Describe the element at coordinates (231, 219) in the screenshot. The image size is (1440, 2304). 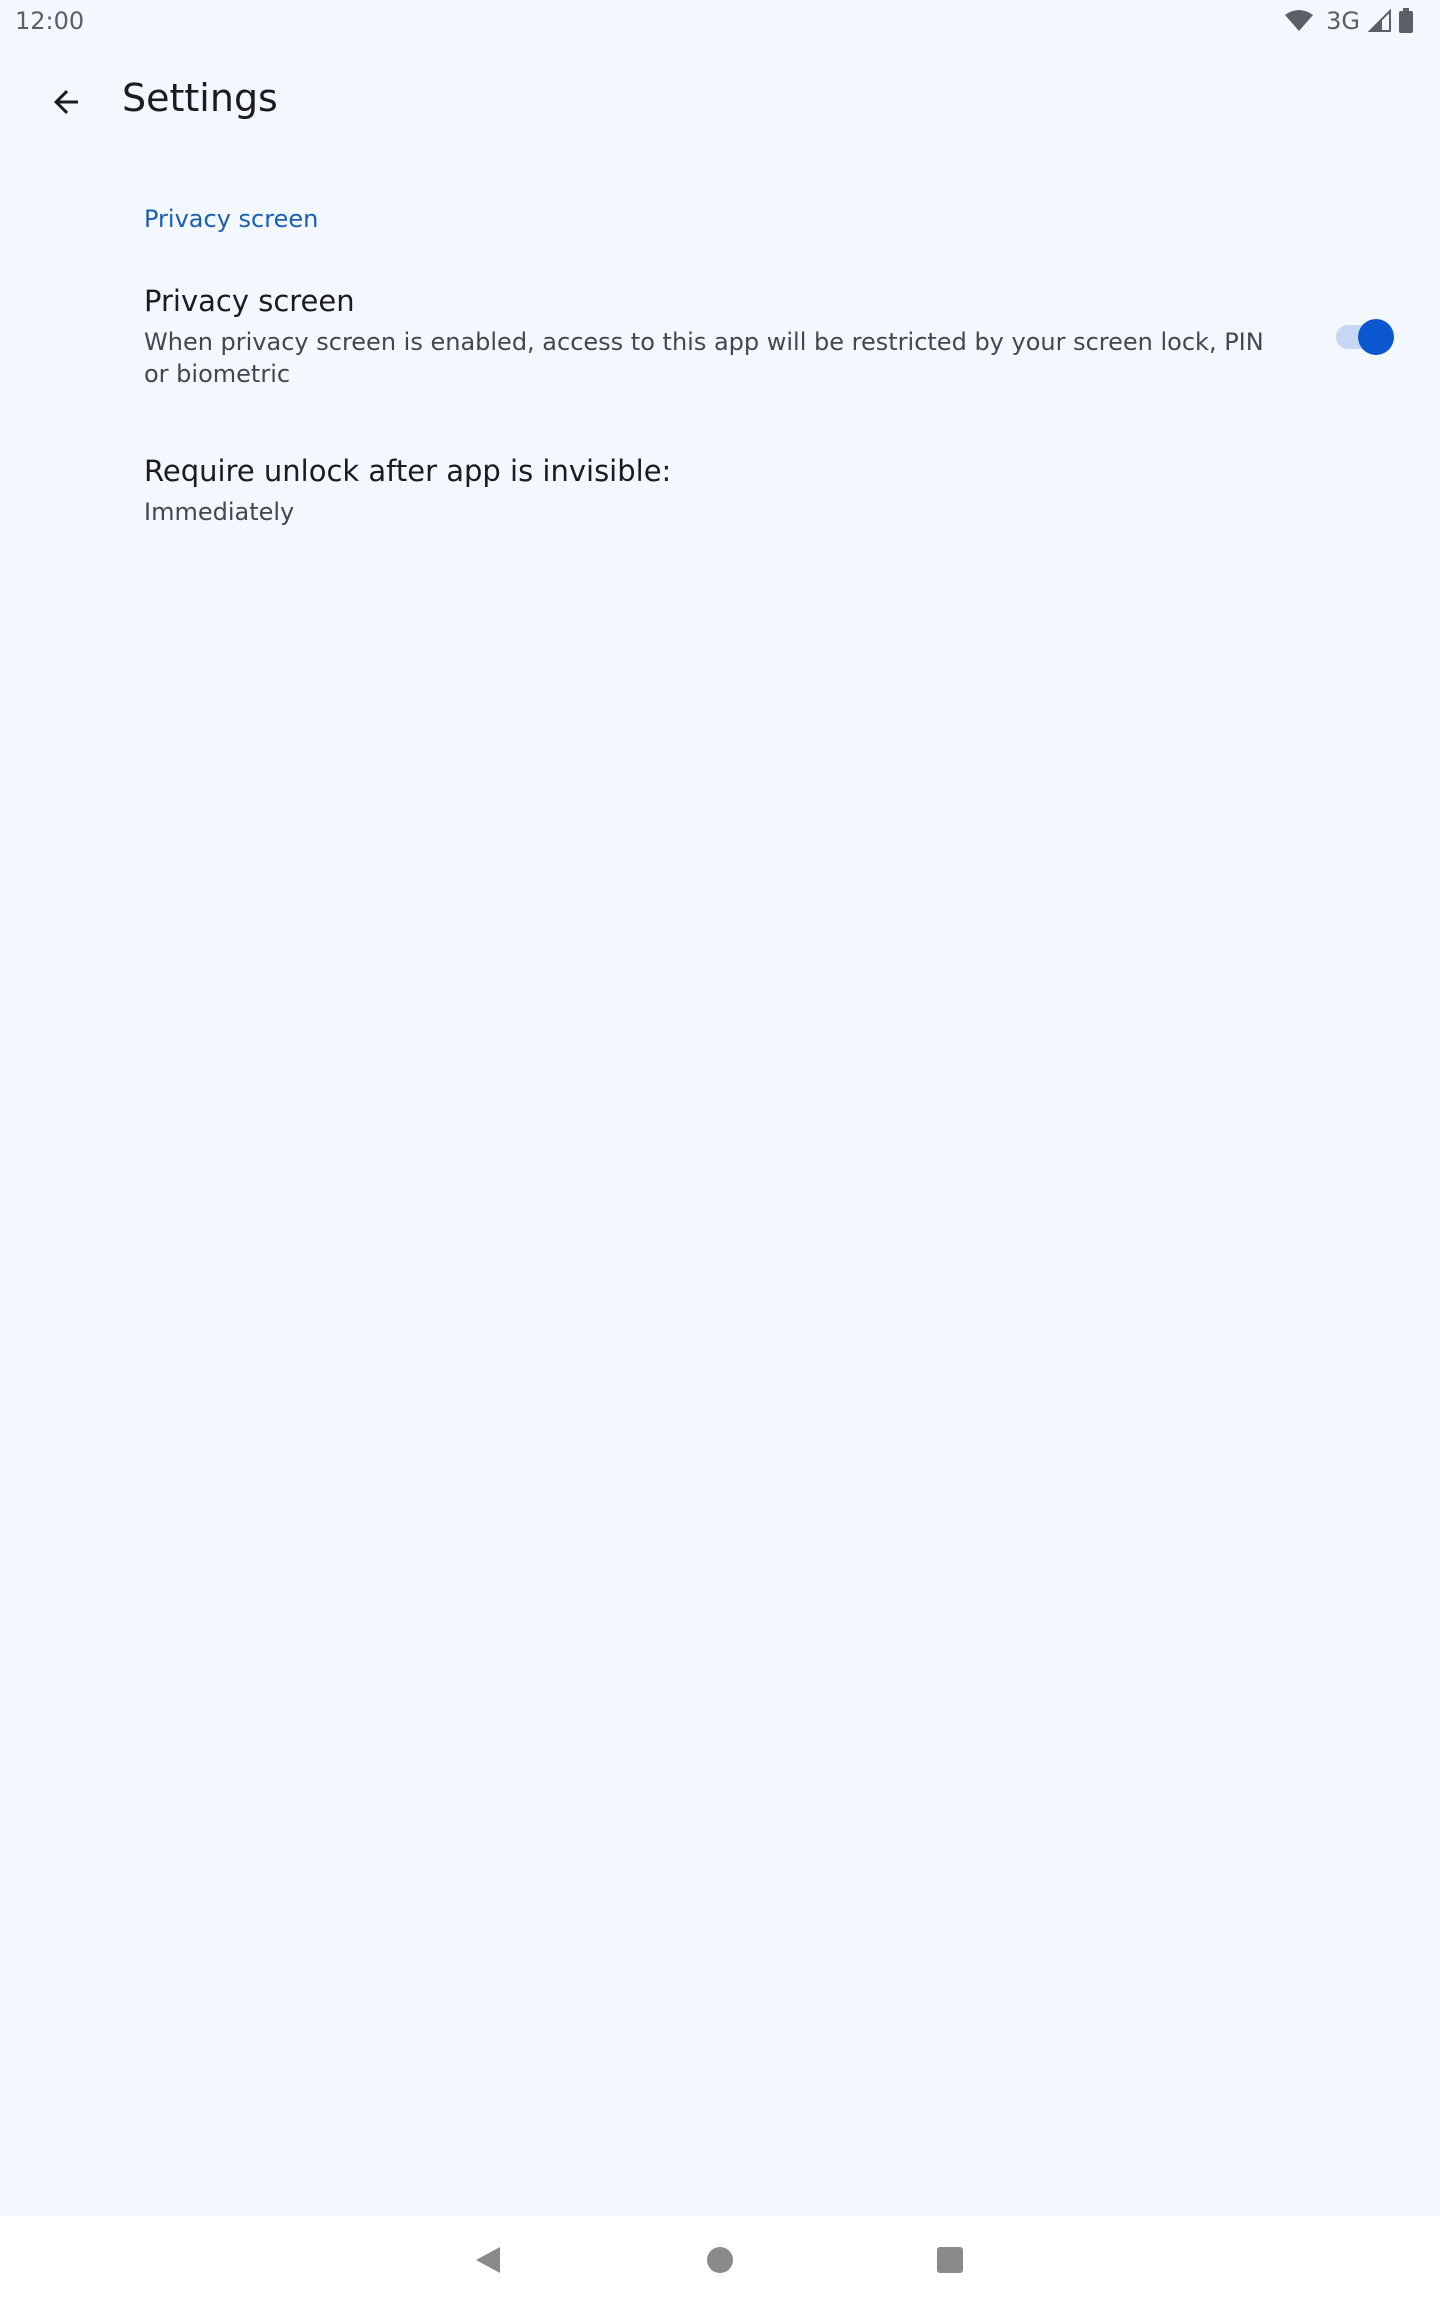
I see `category-title-privacy-screen: Privacy screen` at that location.